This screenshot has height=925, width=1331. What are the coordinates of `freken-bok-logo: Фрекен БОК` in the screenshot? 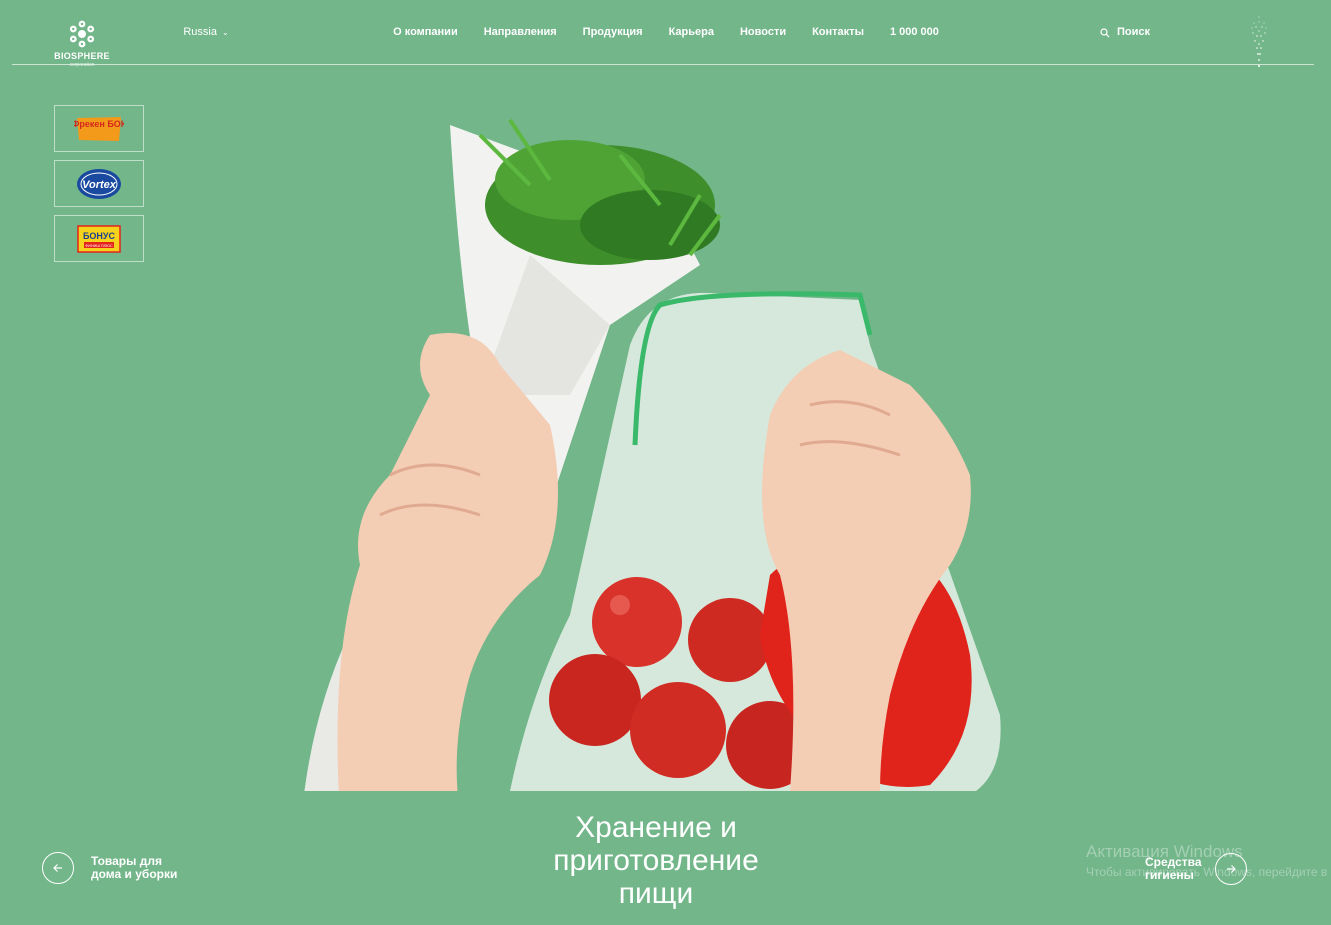 It's located at (99, 128).